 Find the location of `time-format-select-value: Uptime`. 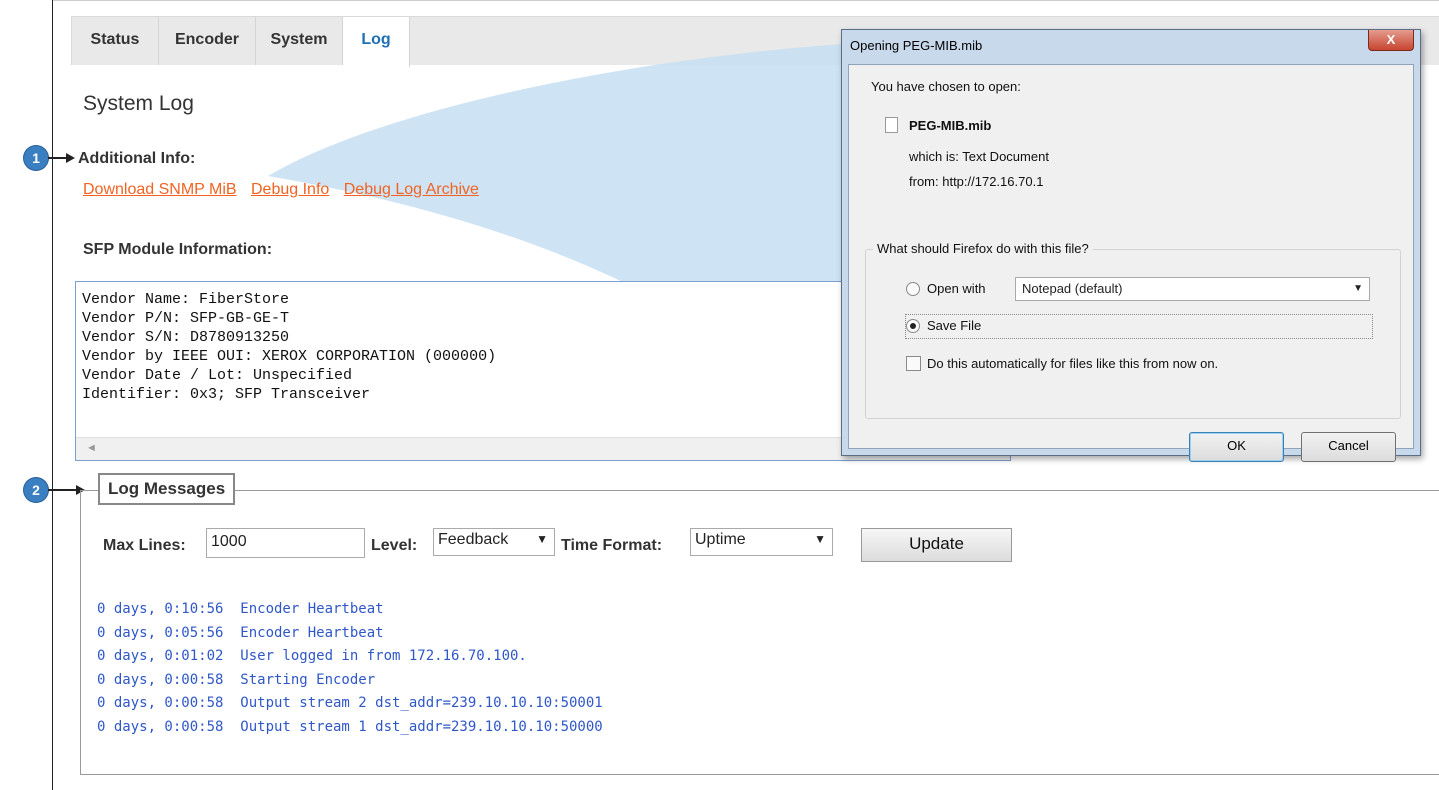

time-format-select-value: Uptime is located at coordinates (720, 539).